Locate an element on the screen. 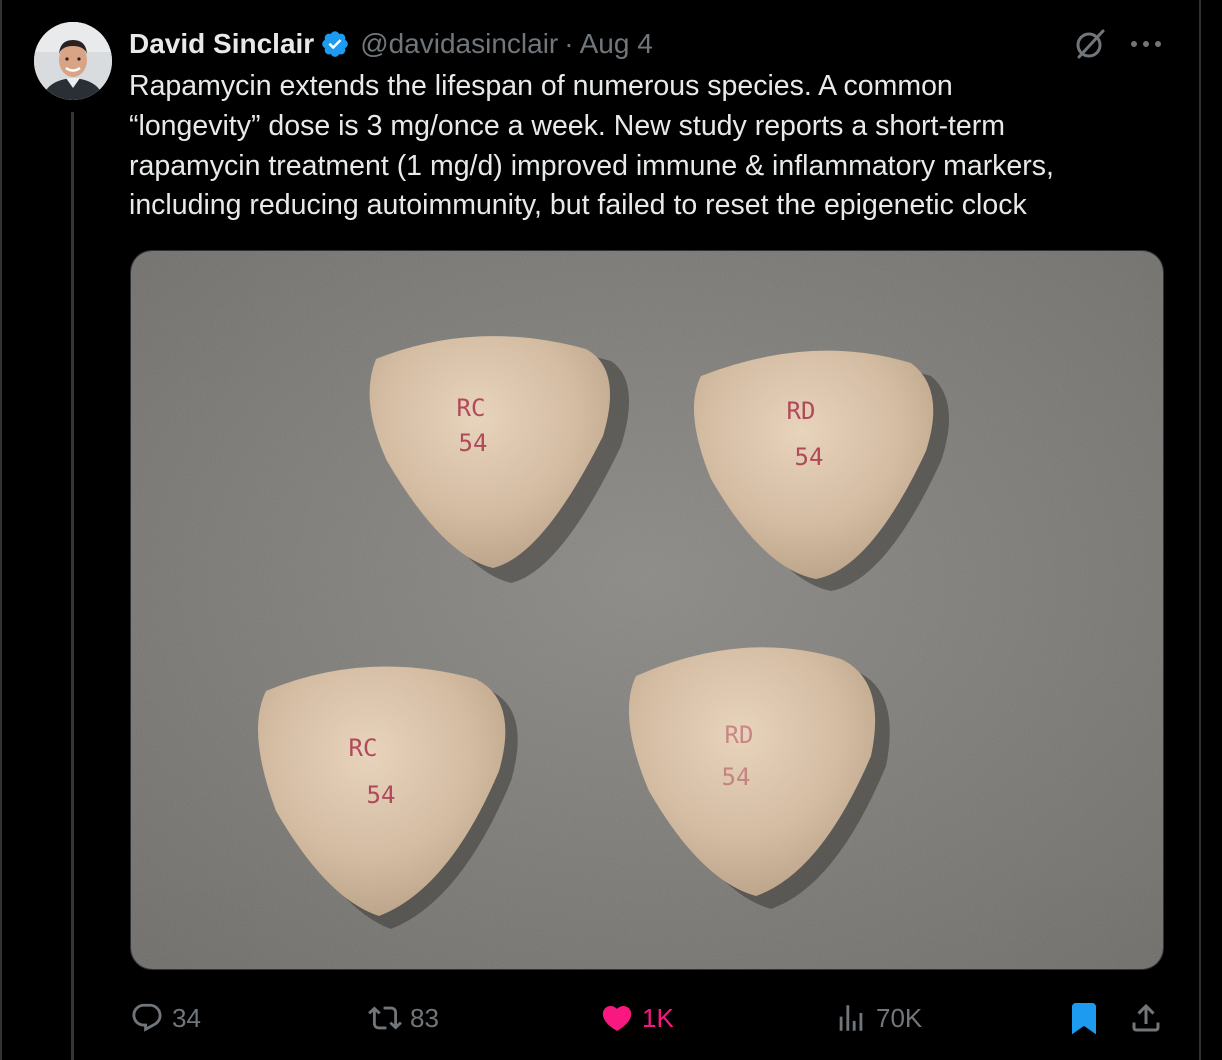 The image size is (1222, 1060). bookmark-icon is located at coordinates (1084, 1019).